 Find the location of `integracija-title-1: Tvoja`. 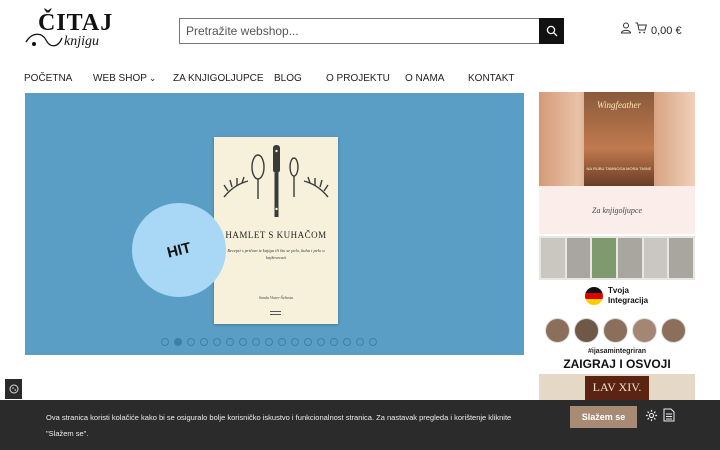

integracija-title-1: Tvoja is located at coordinates (618, 290).